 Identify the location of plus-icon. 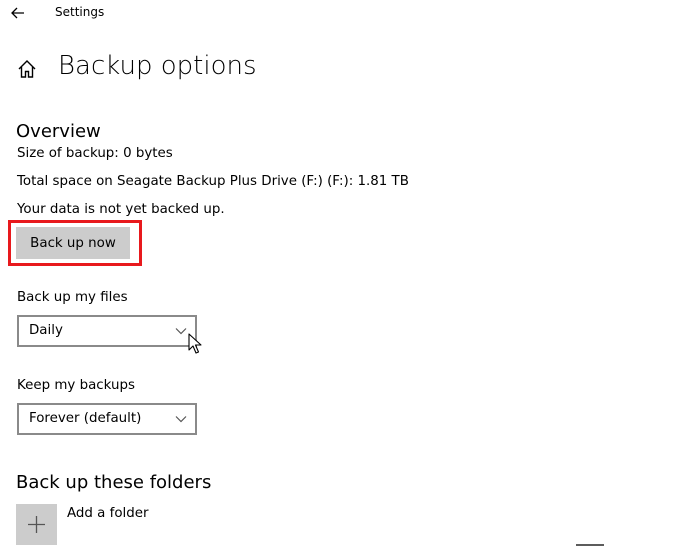
(36, 524).